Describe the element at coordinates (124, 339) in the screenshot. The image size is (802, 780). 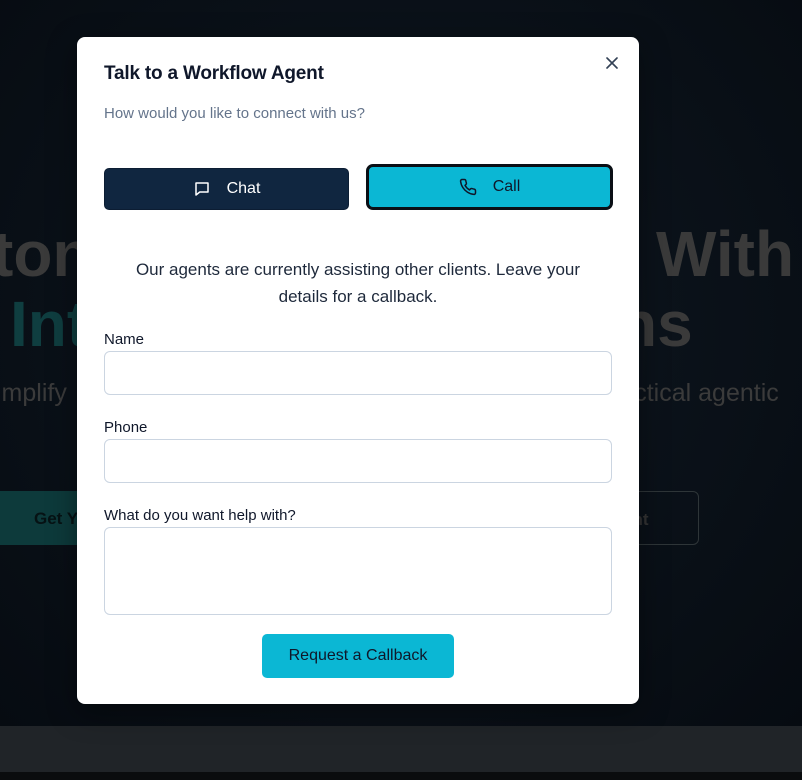
I see `name-label: Name` at that location.